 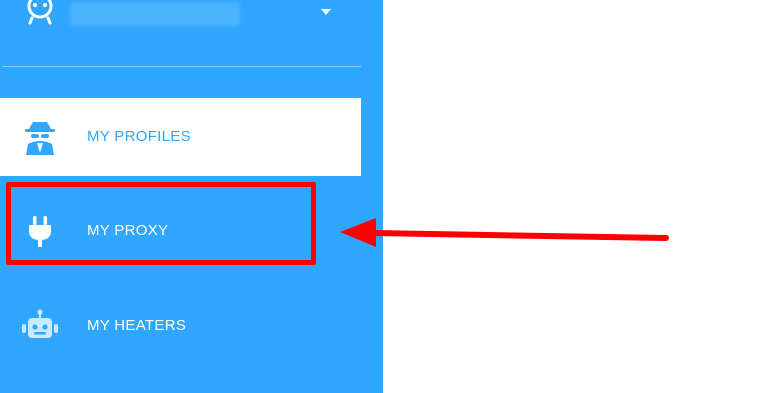 What do you see at coordinates (161, 223) in the screenshot?
I see `annotation-highlight-box` at bounding box center [161, 223].